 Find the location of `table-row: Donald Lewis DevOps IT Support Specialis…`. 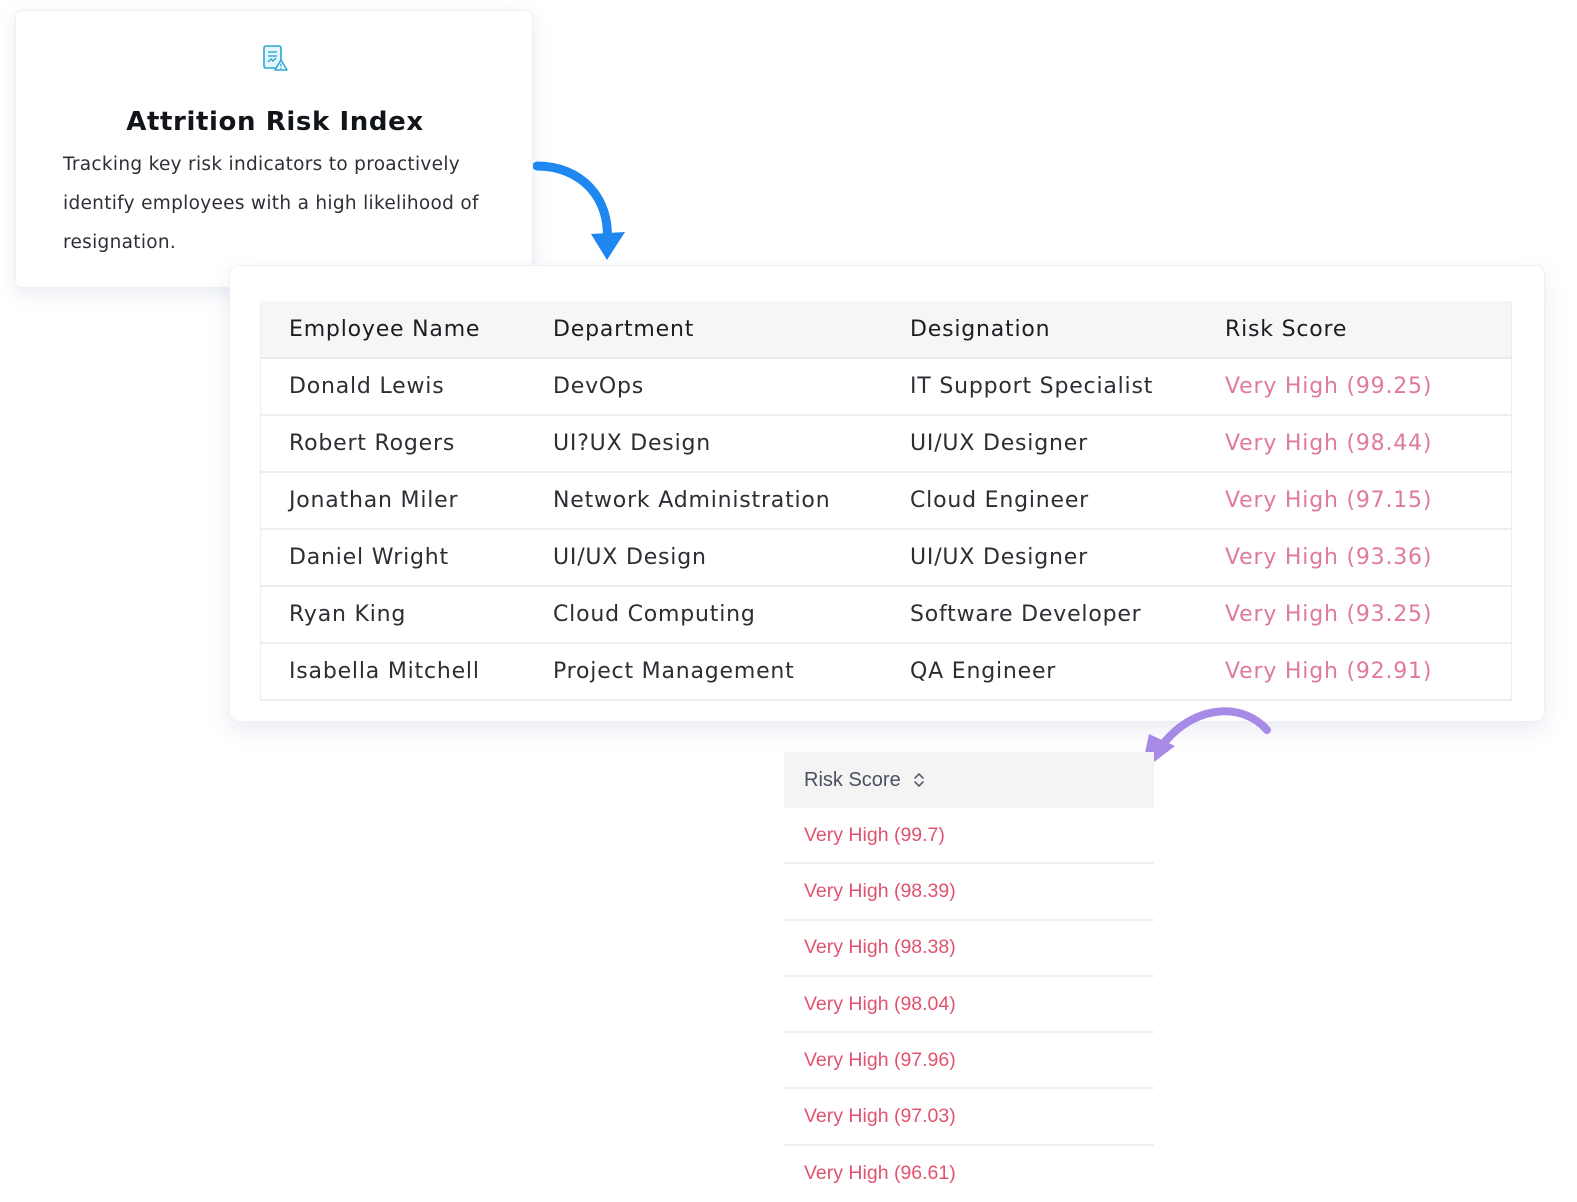

table-row: Donald Lewis DevOps IT Support Specialis… is located at coordinates (886, 387).